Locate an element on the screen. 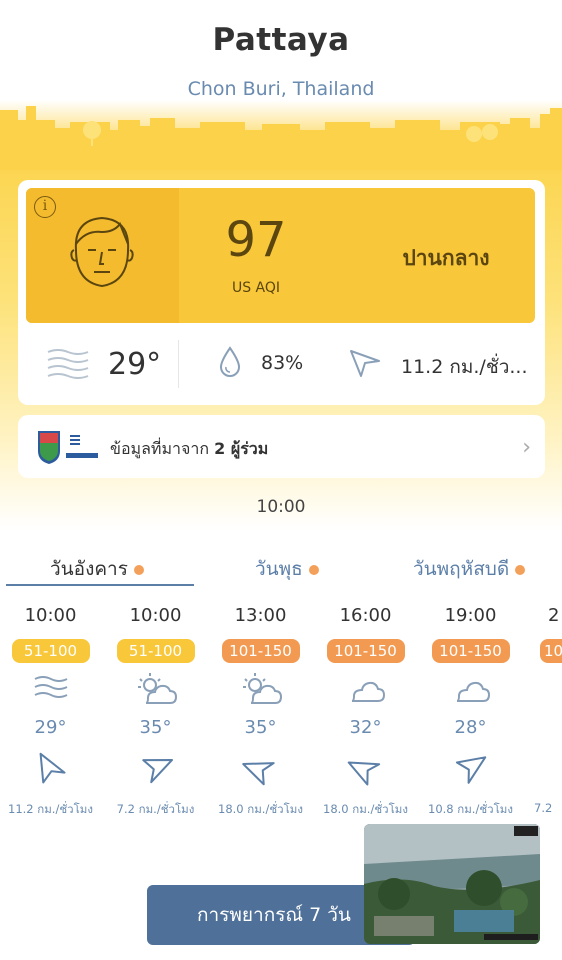 Image resolution: width=562 pixels, height=960 pixels. update-time: 10:00 is located at coordinates (281, 507).